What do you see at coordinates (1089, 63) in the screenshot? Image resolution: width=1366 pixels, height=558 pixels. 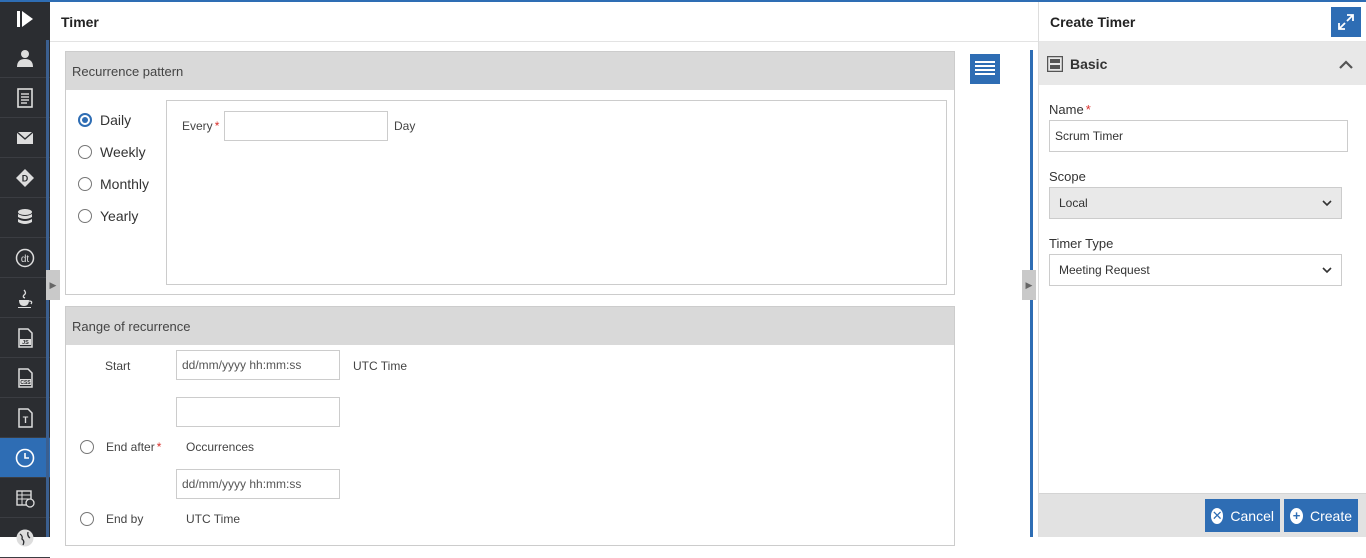 I see `basic-section-label: Basic` at bounding box center [1089, 63].